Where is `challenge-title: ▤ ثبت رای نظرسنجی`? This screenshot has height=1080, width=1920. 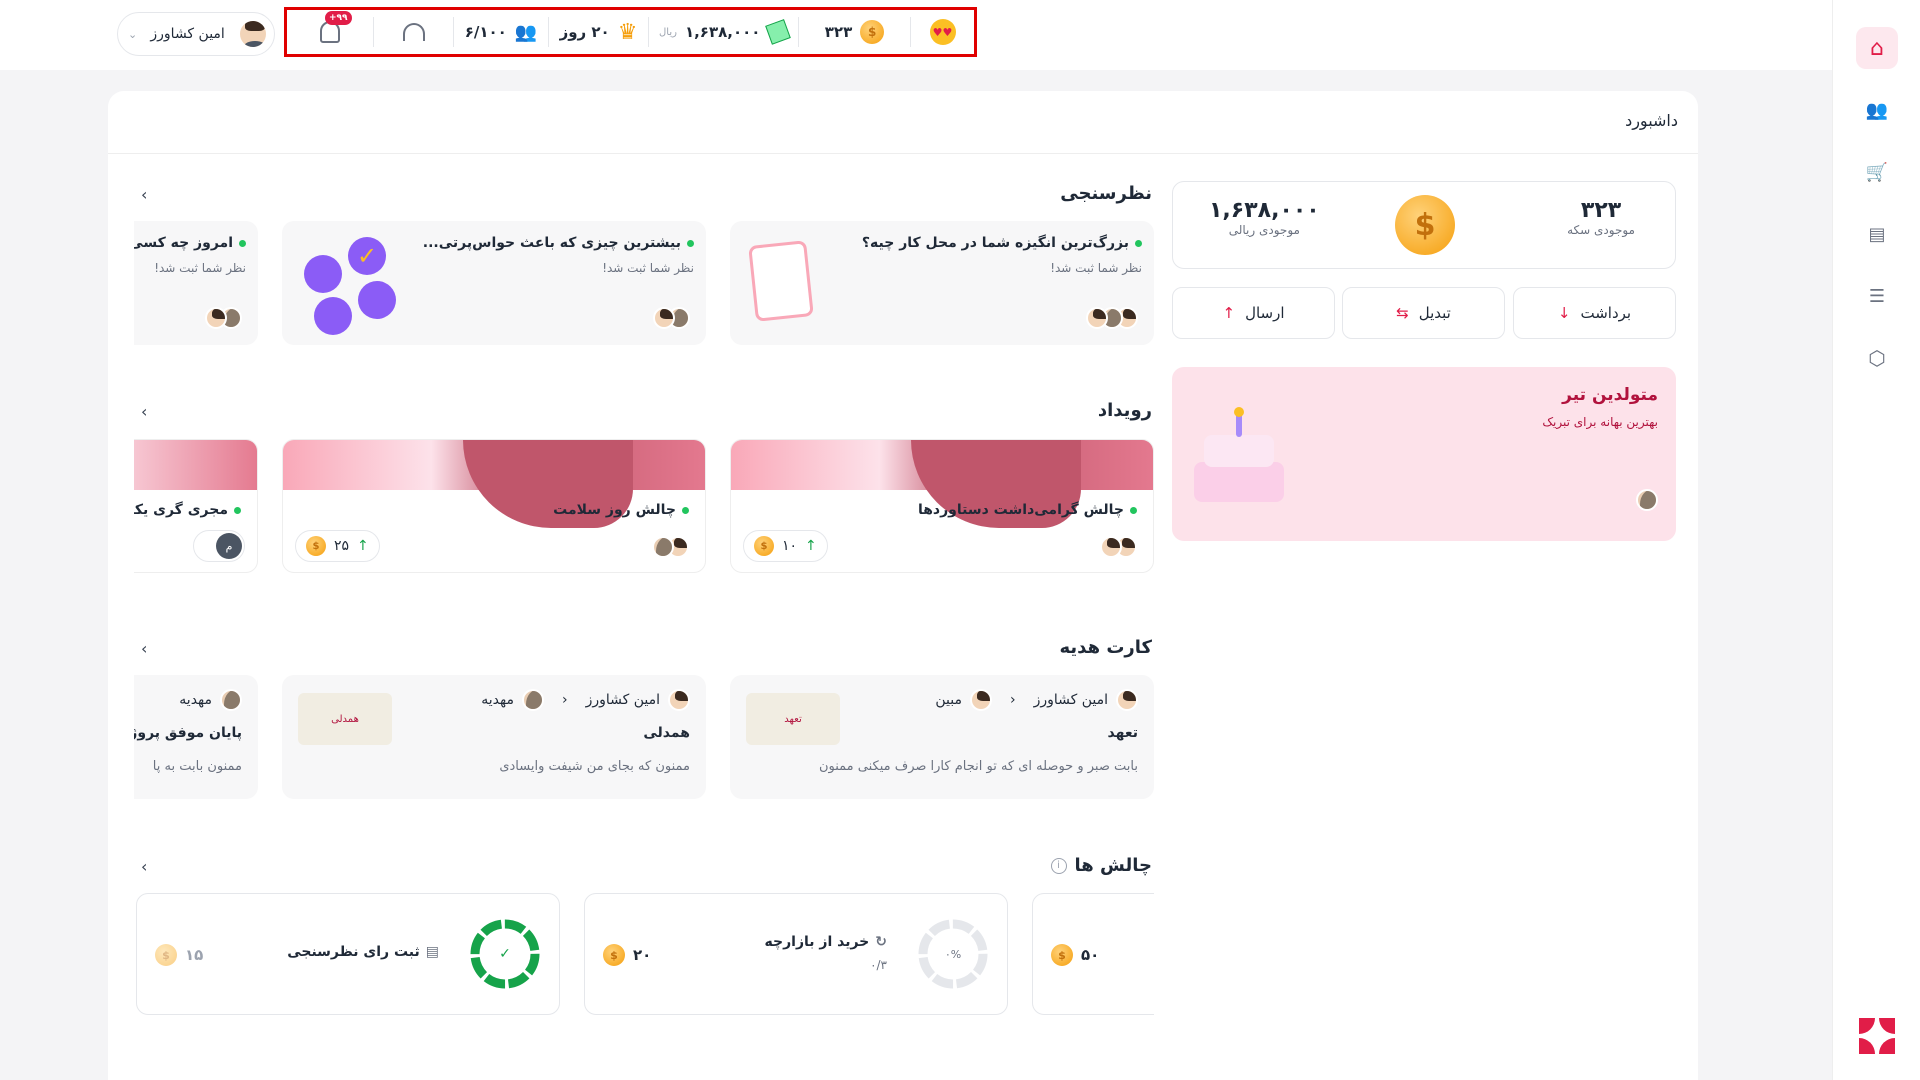
challenge-title: ▤ ثبت رای نظرسنجی is located at coordinates (363, 952).